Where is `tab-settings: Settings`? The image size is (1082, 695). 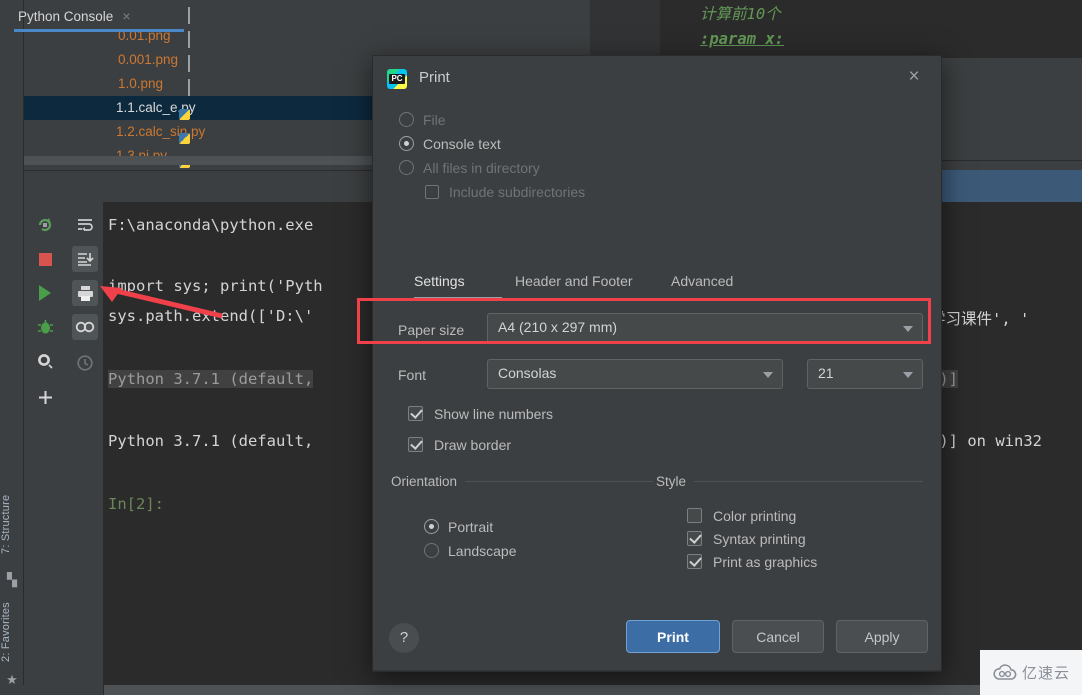
tab-settings: Settings is located at coordinates (439, 284).